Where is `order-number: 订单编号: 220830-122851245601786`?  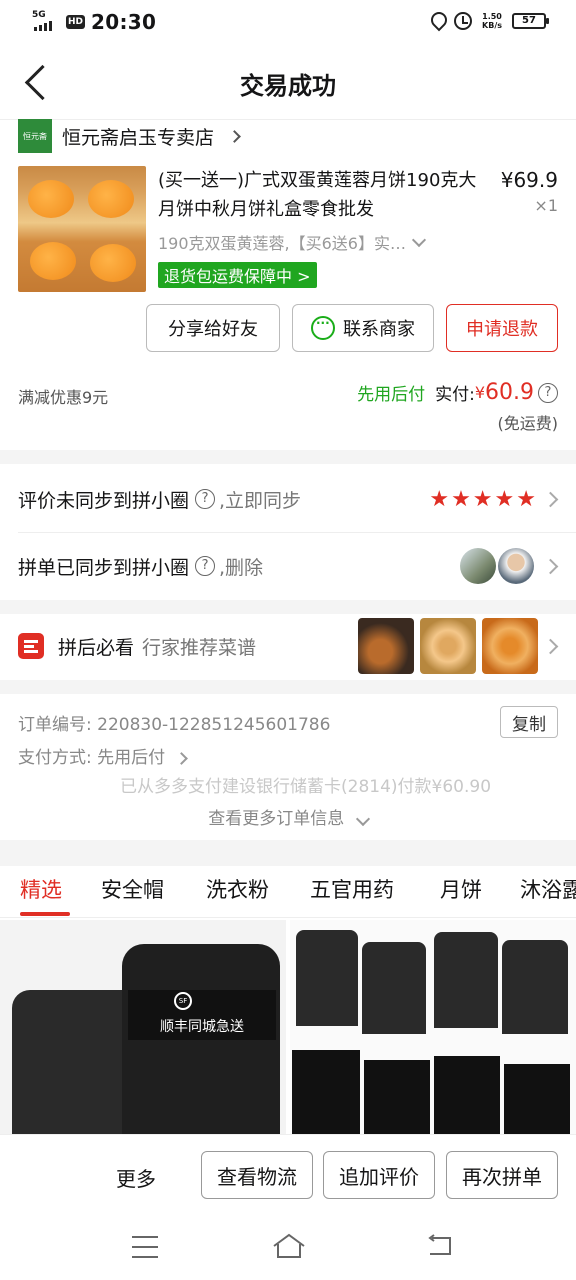 order-number: 订单编号: 220830-122851245601786 is located at coordinates (174, 722).